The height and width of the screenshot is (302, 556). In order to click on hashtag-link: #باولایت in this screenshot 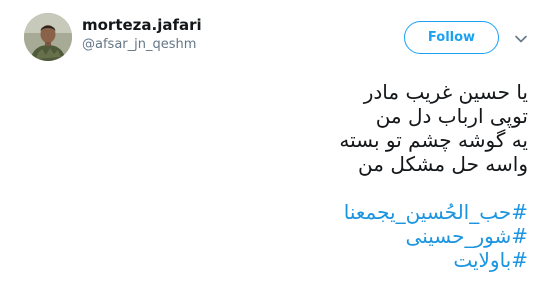, I will do `click(288, 260)`.